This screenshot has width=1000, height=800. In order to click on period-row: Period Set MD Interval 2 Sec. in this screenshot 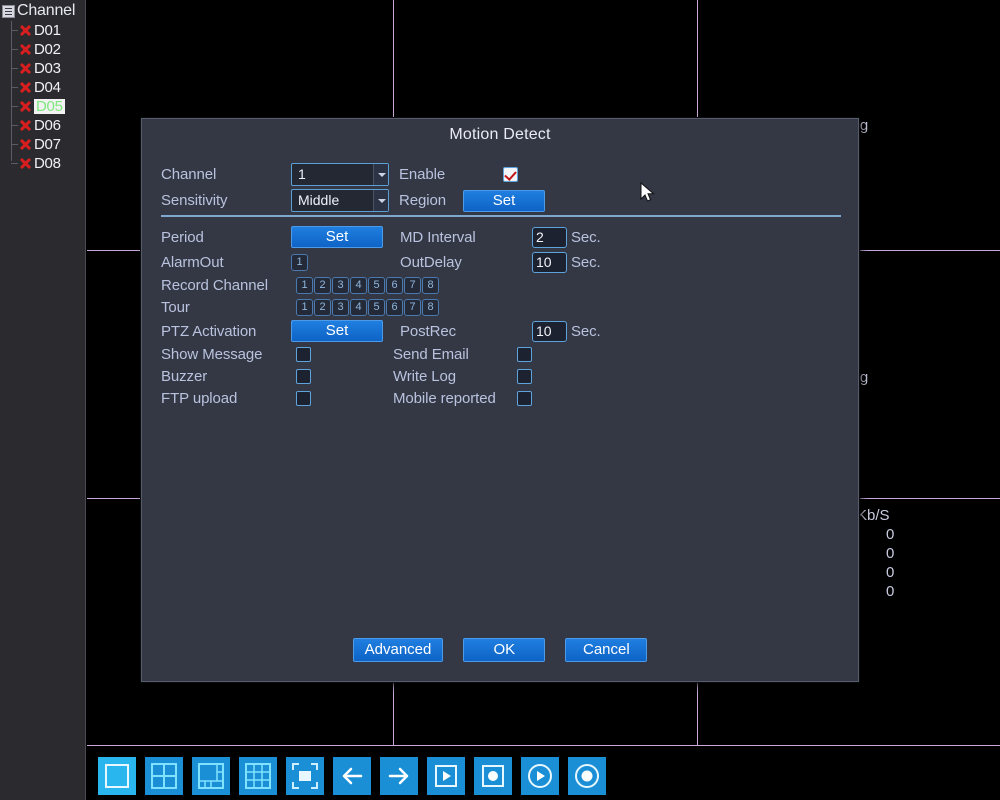, I will do `click(381, 237)`.